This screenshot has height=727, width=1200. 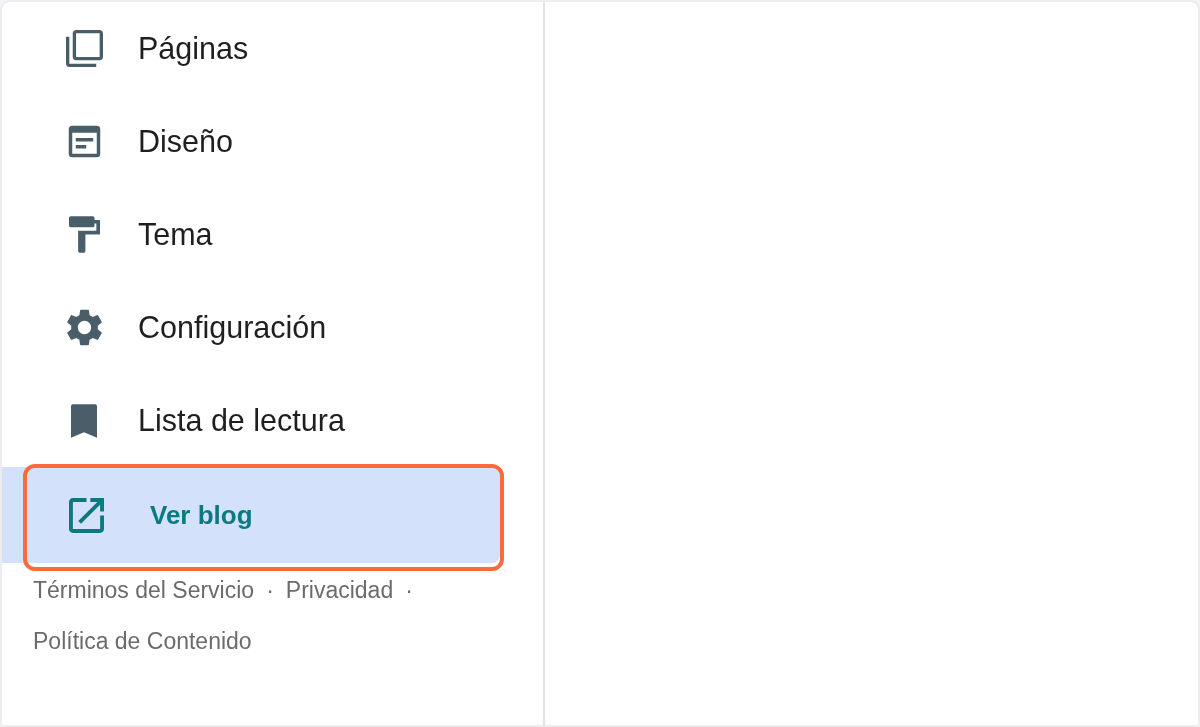 I want to click on stacked-squares-icon, so click(x=84, y=48).